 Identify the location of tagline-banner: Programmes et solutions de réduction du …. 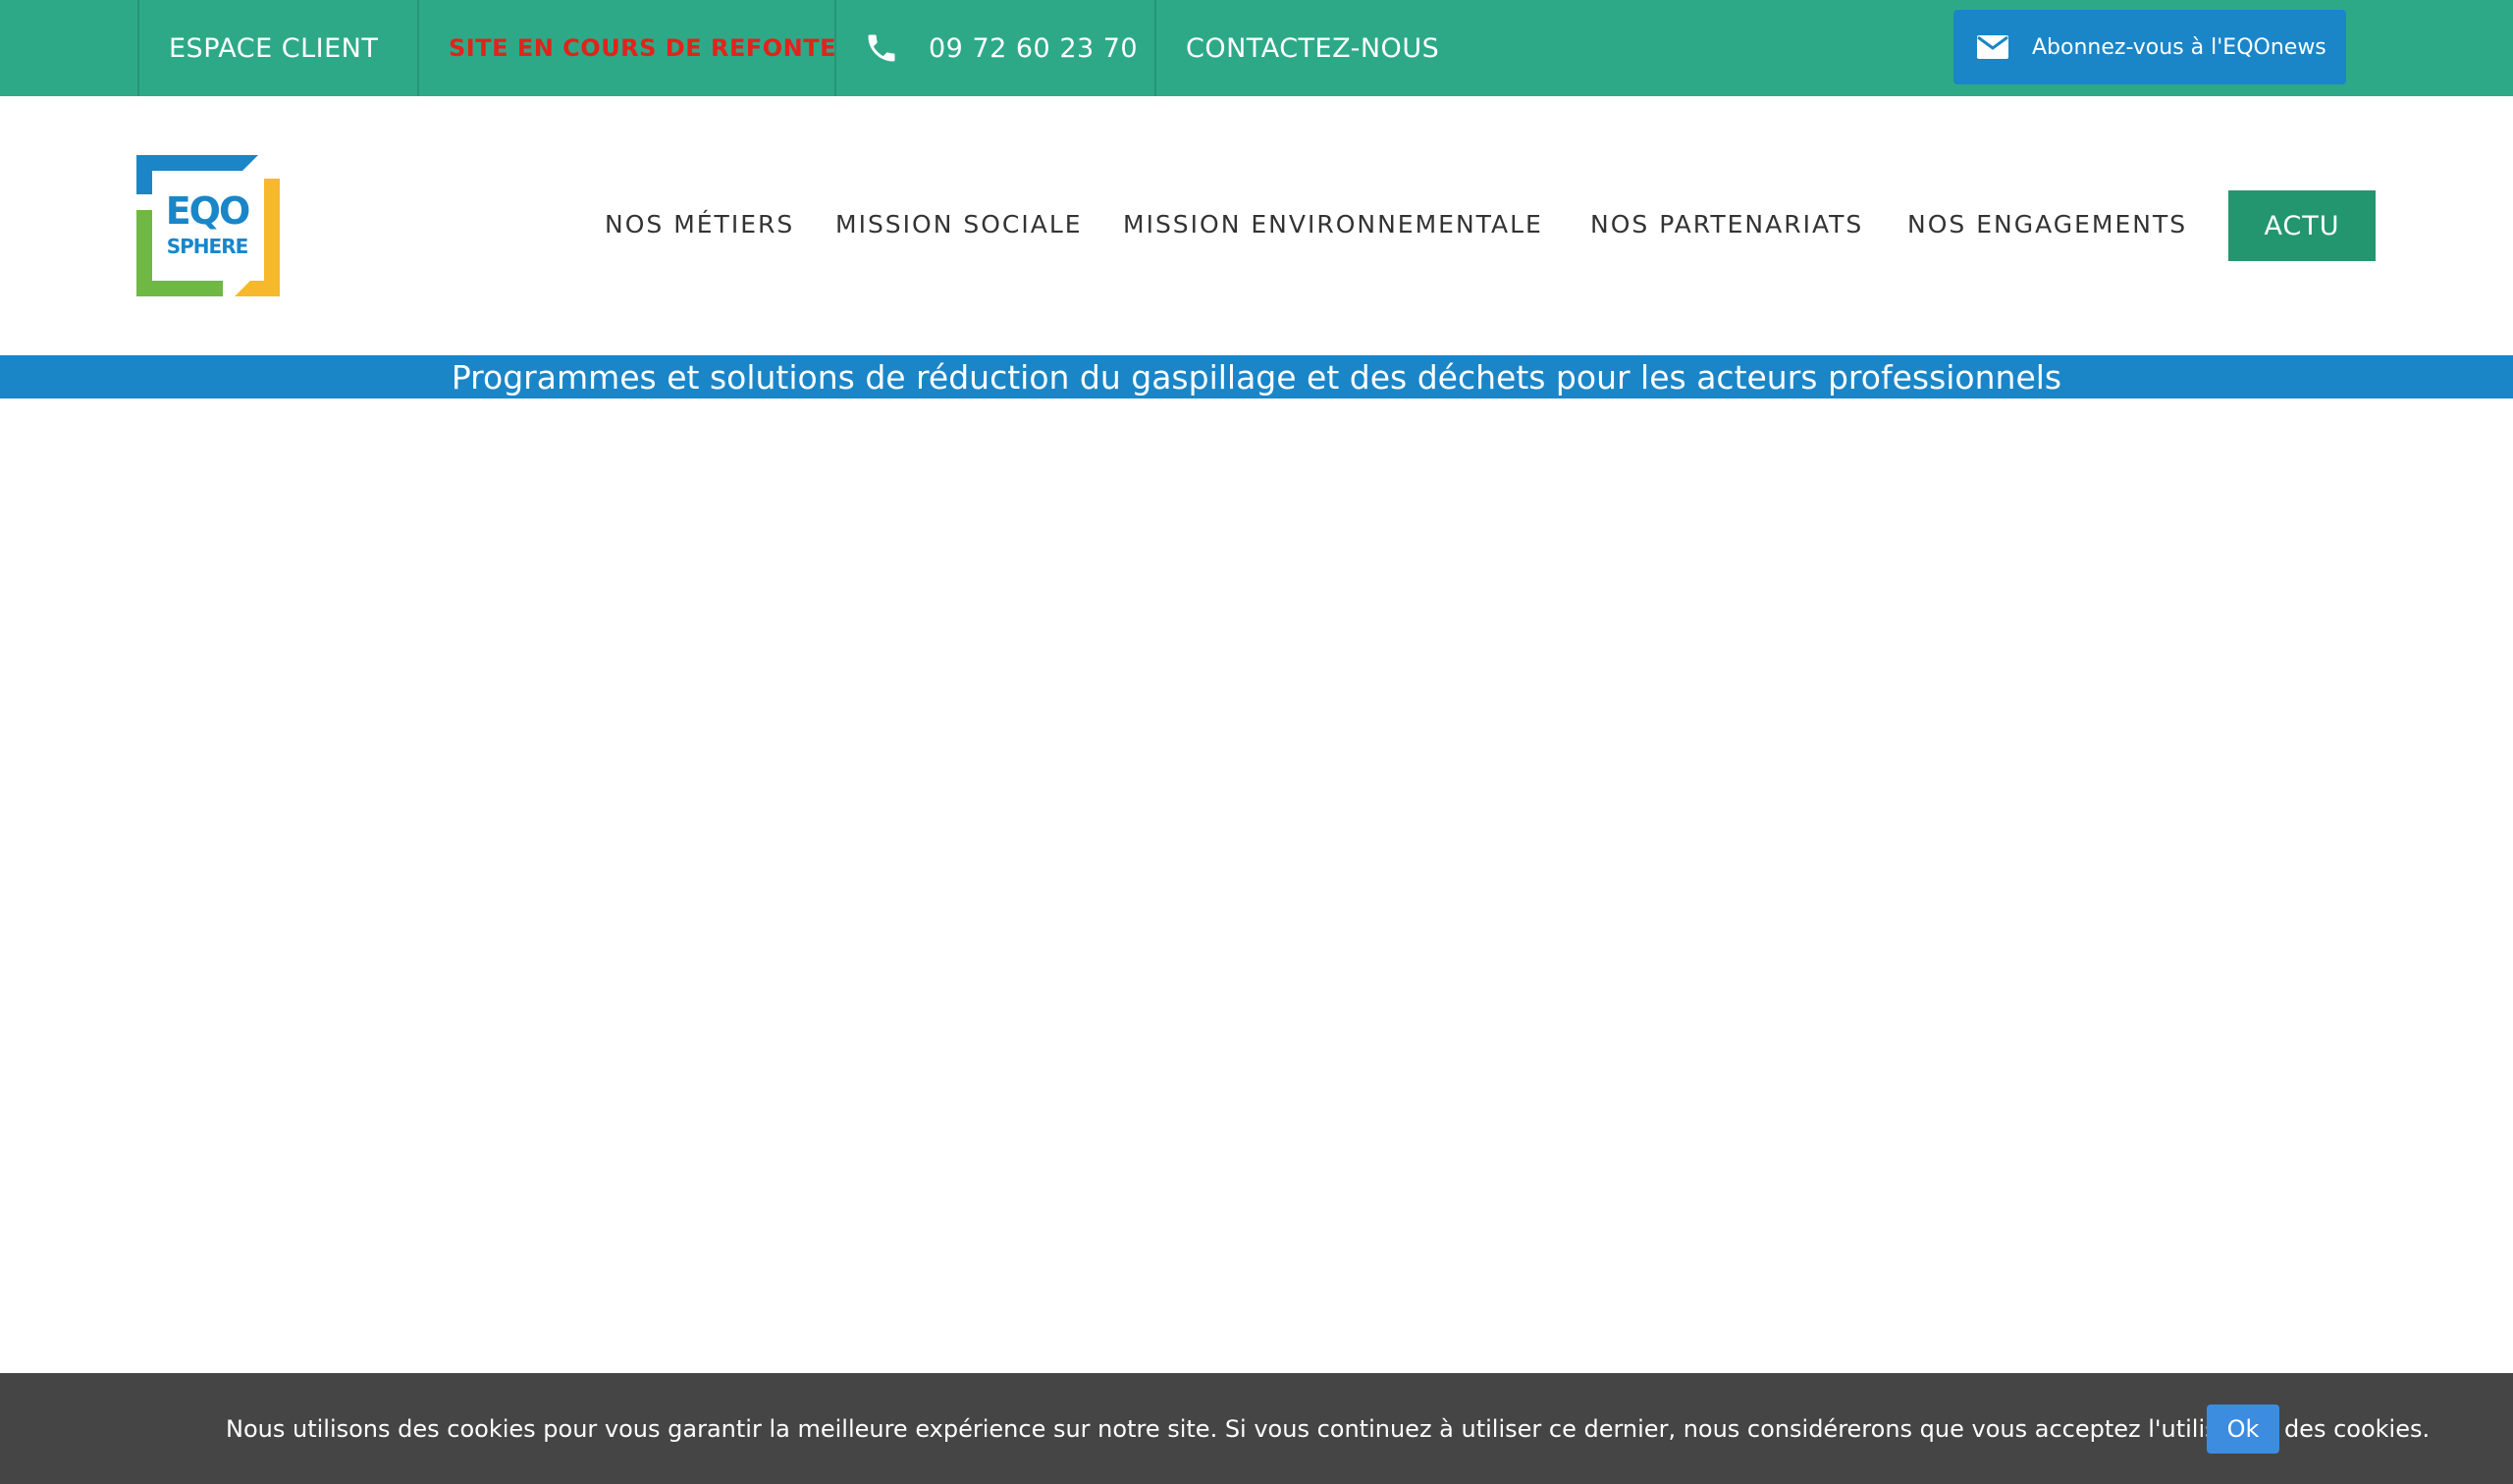
(1256, 376).